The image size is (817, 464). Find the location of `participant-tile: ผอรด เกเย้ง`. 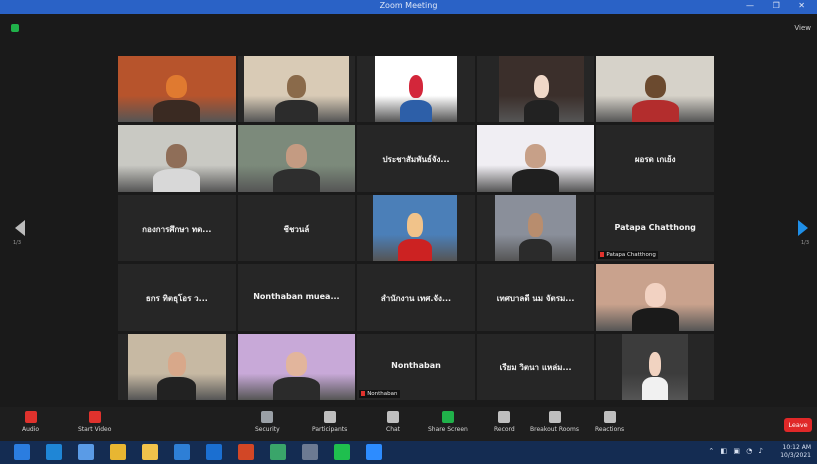

participant-tile: ผอรด เกเย้ง is located at coordinates (655, 158).